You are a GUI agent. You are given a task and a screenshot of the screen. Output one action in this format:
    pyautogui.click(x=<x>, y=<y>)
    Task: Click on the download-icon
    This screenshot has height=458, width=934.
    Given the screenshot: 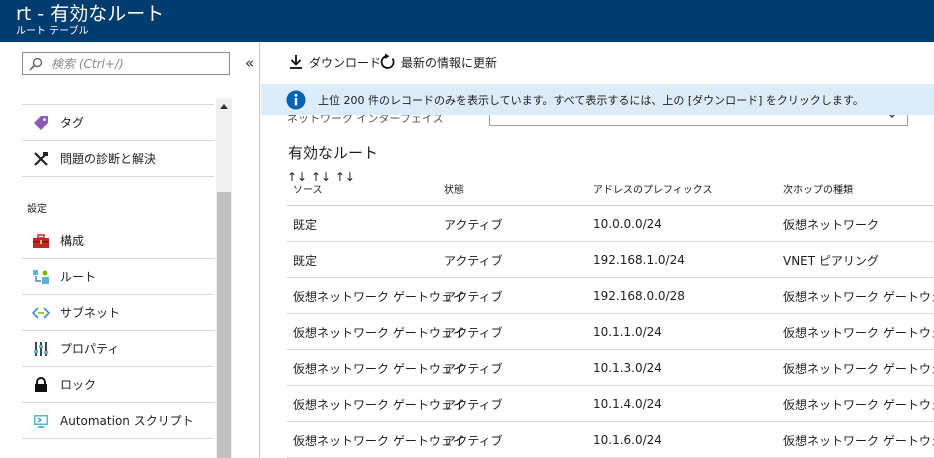 What is the action you would take?
    pyautogui.click(x=296, y=62)
    